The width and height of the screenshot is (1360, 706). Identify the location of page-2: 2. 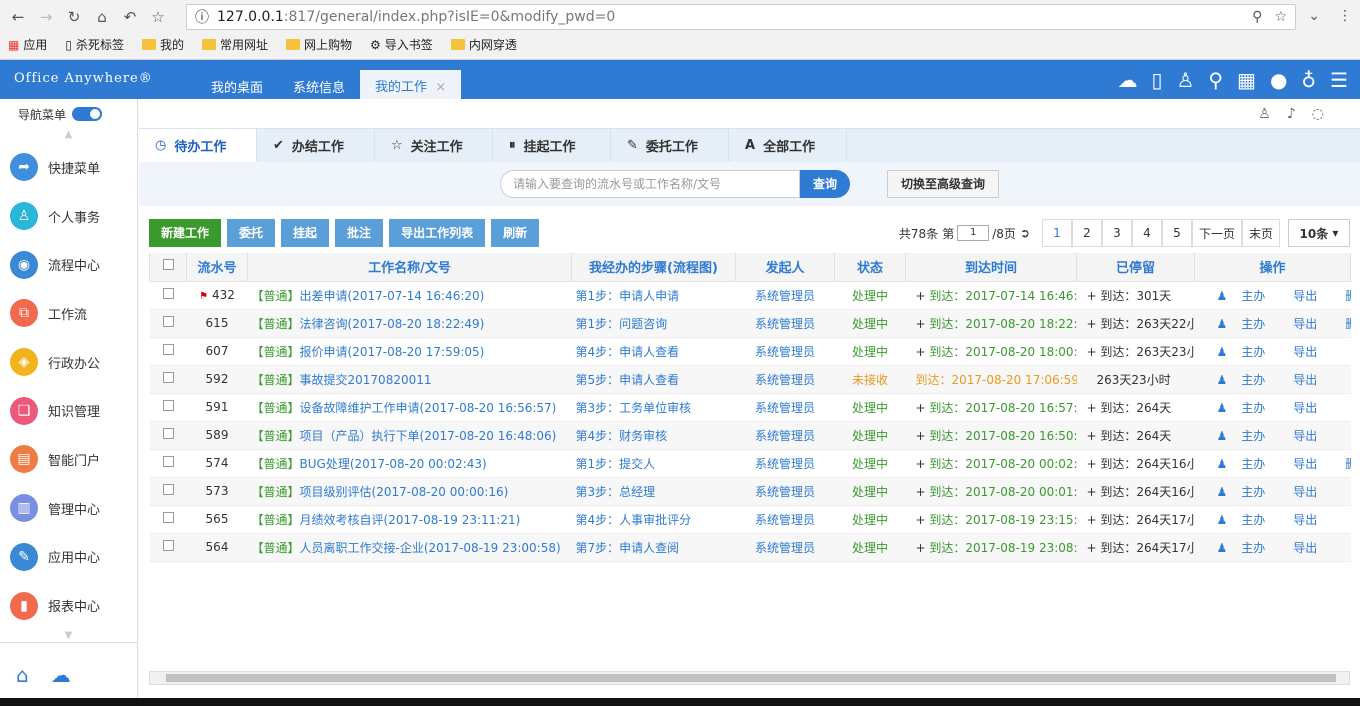
(1086, 233).